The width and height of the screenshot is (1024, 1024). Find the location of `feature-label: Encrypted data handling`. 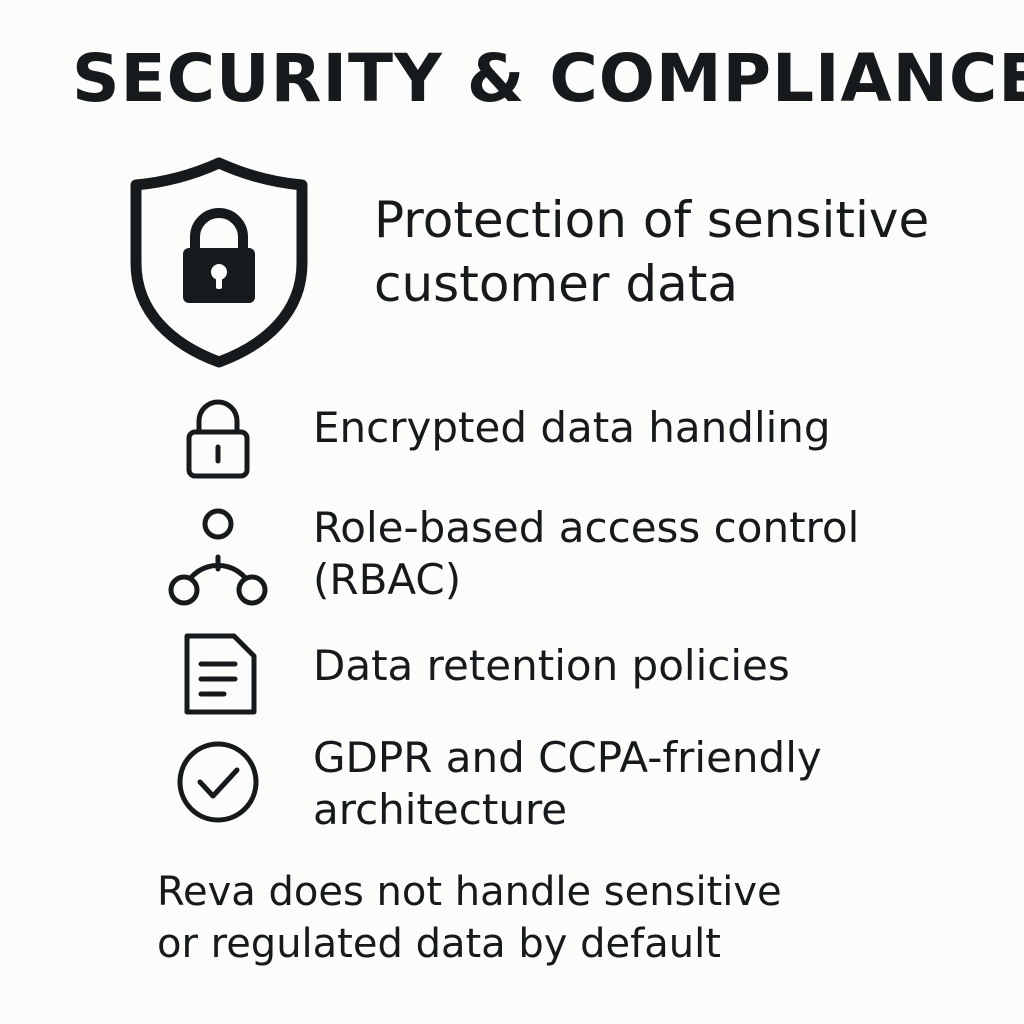

feature-label: Encrypted data handling is located at coordinates (572, 427).